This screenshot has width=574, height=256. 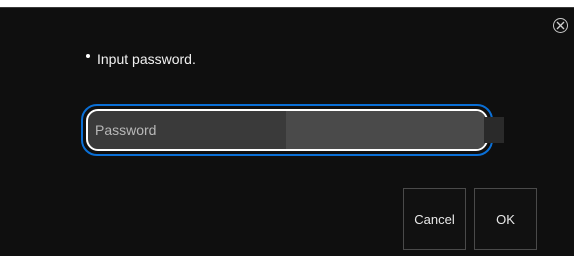 I want to click on password-input, so click(x=287, y=130).